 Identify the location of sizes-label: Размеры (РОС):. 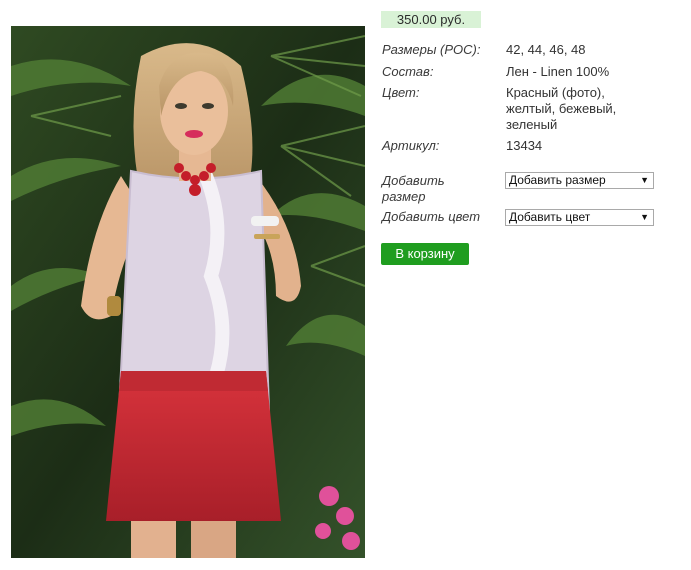
(431, 49).